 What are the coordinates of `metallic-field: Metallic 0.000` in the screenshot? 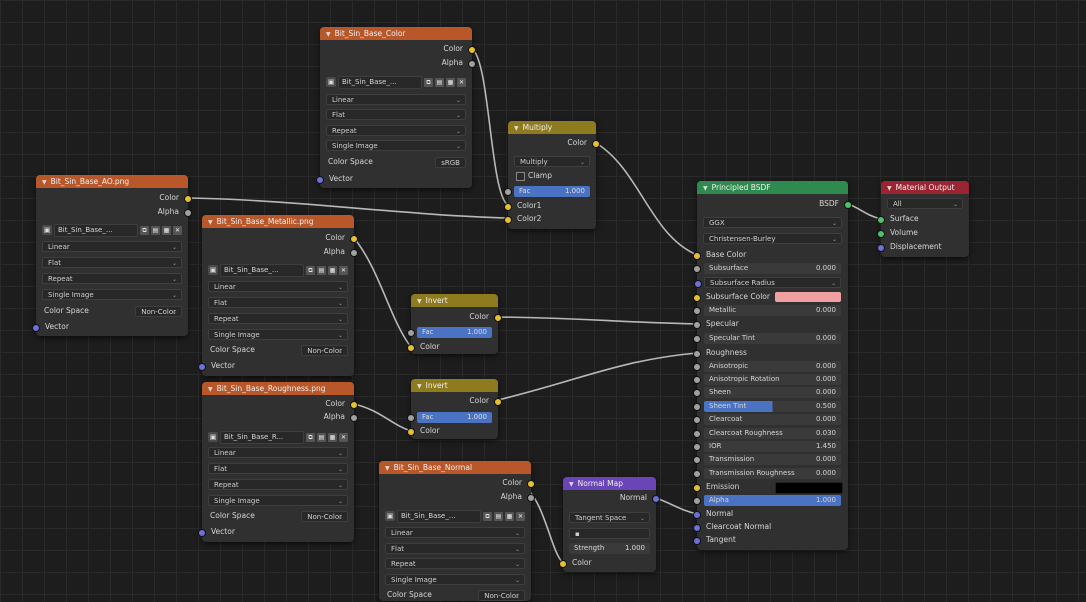 It's located at (767, 310).